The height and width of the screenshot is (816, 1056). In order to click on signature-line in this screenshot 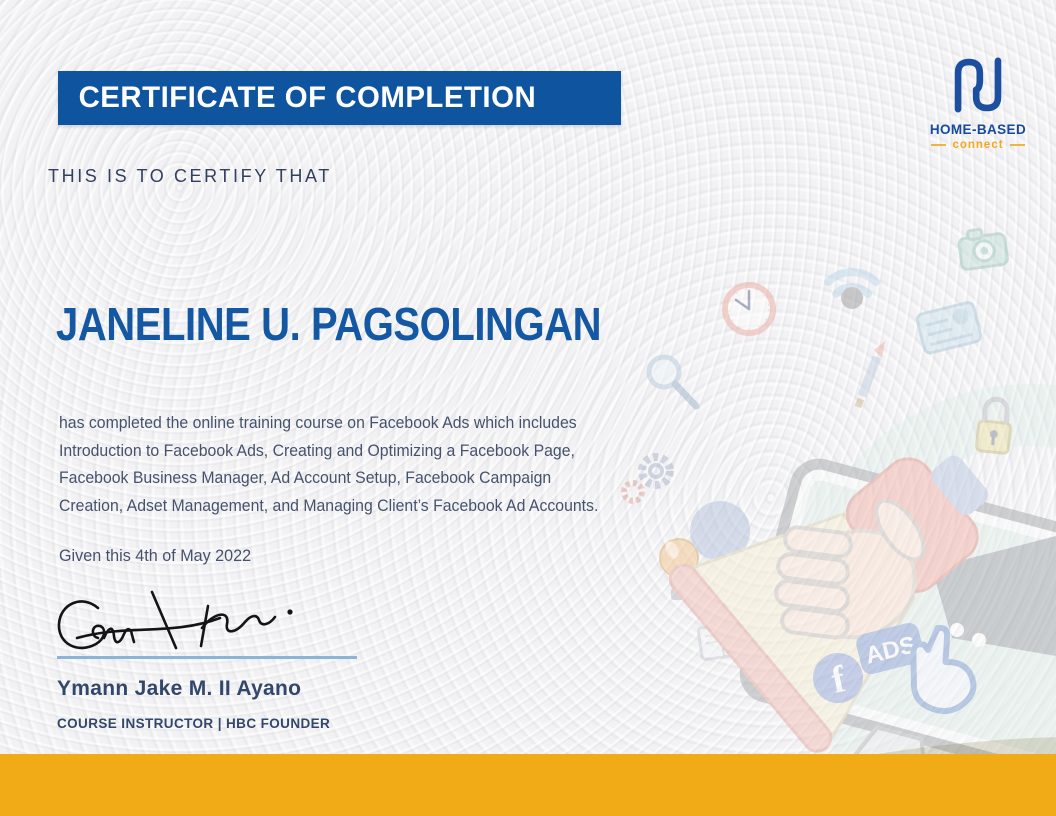, I will do `click(207, 657)`.